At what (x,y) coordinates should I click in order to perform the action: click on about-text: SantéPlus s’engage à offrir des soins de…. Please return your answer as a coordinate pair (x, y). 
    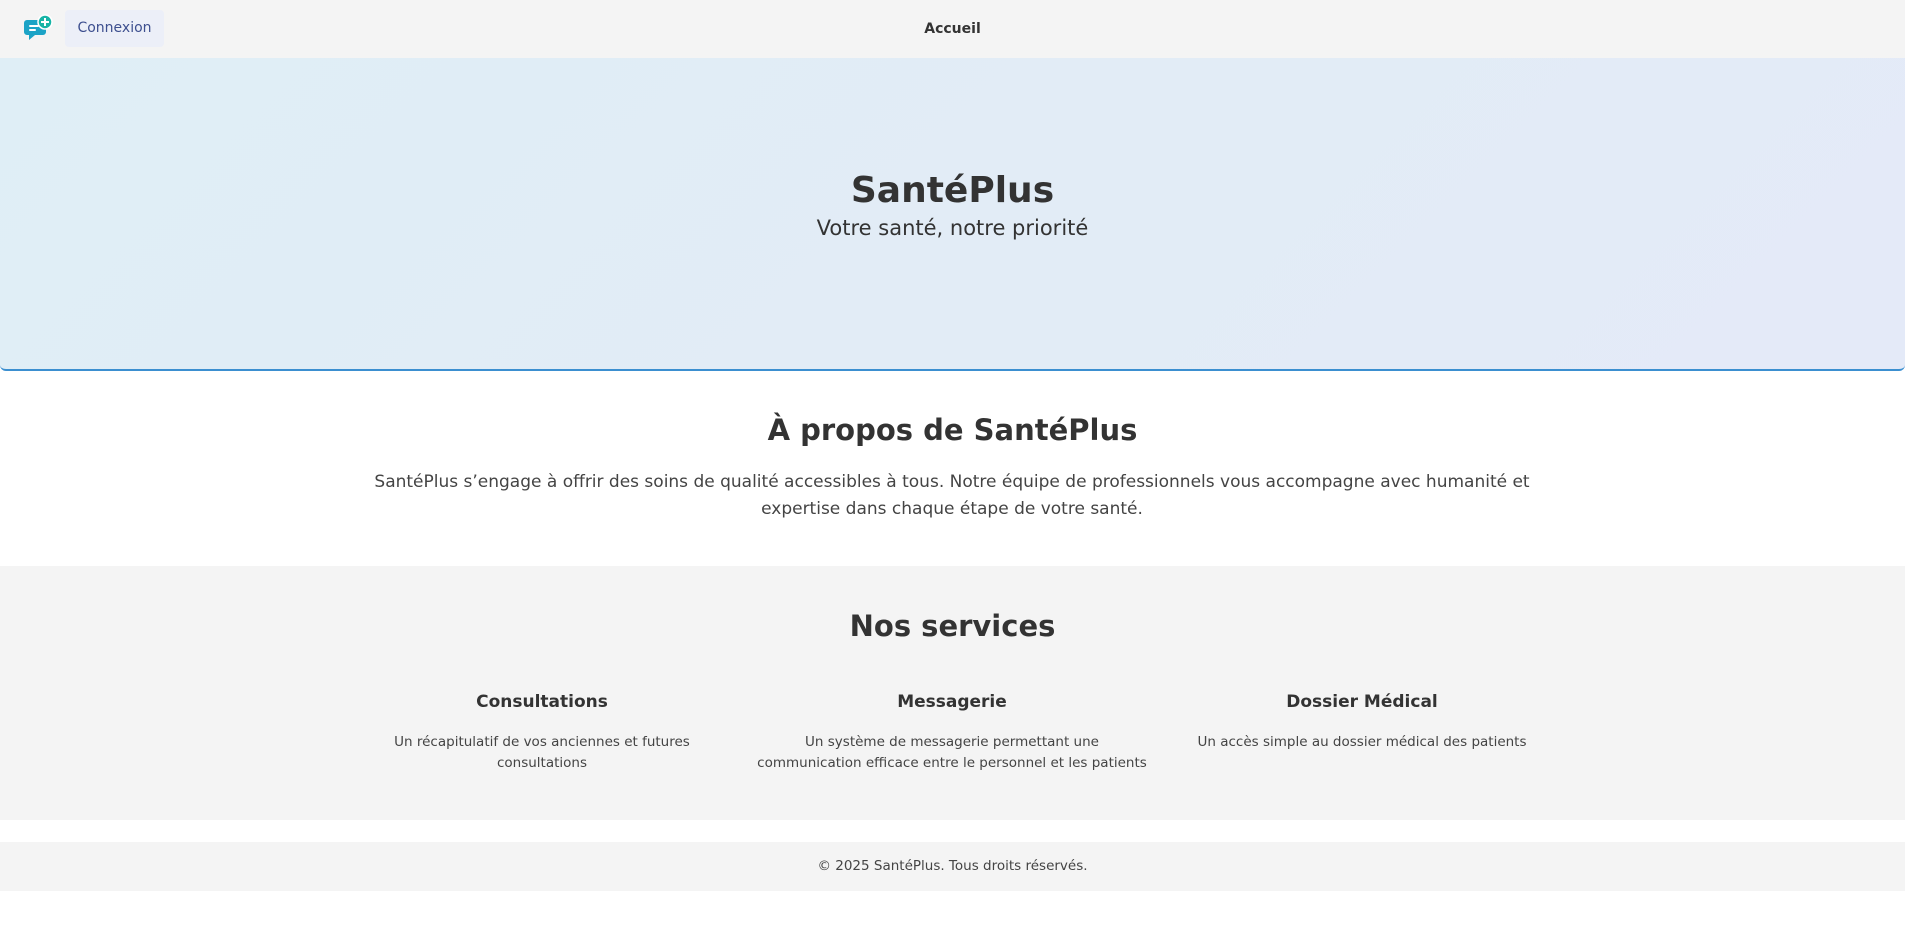
    Looking at the image, I should click on (952, 495).